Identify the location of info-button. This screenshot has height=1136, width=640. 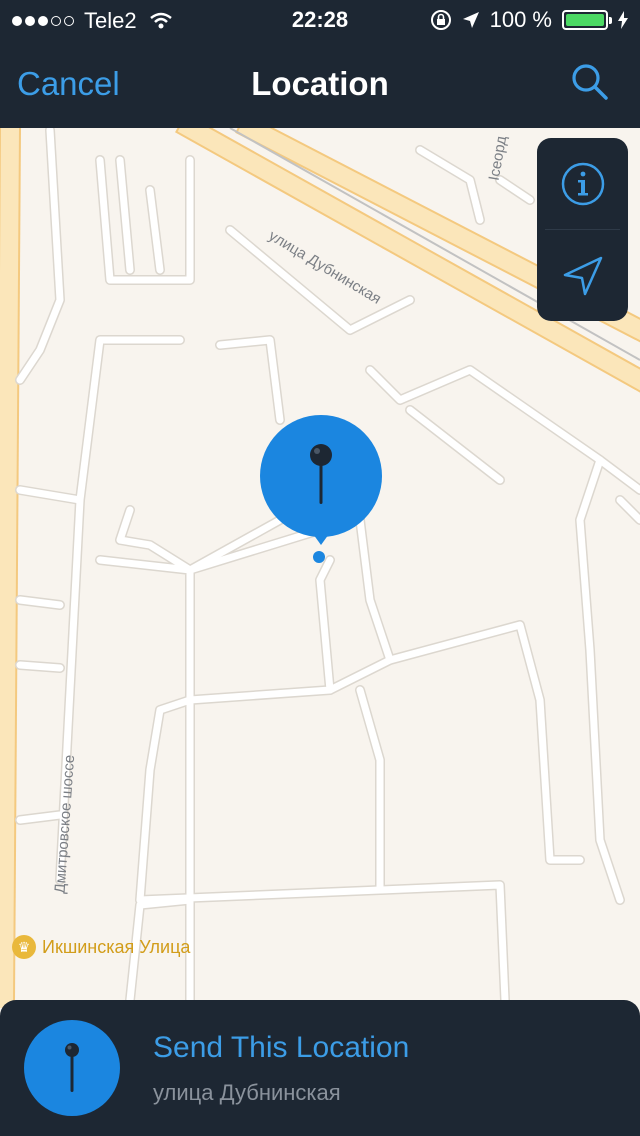
(582, 183).